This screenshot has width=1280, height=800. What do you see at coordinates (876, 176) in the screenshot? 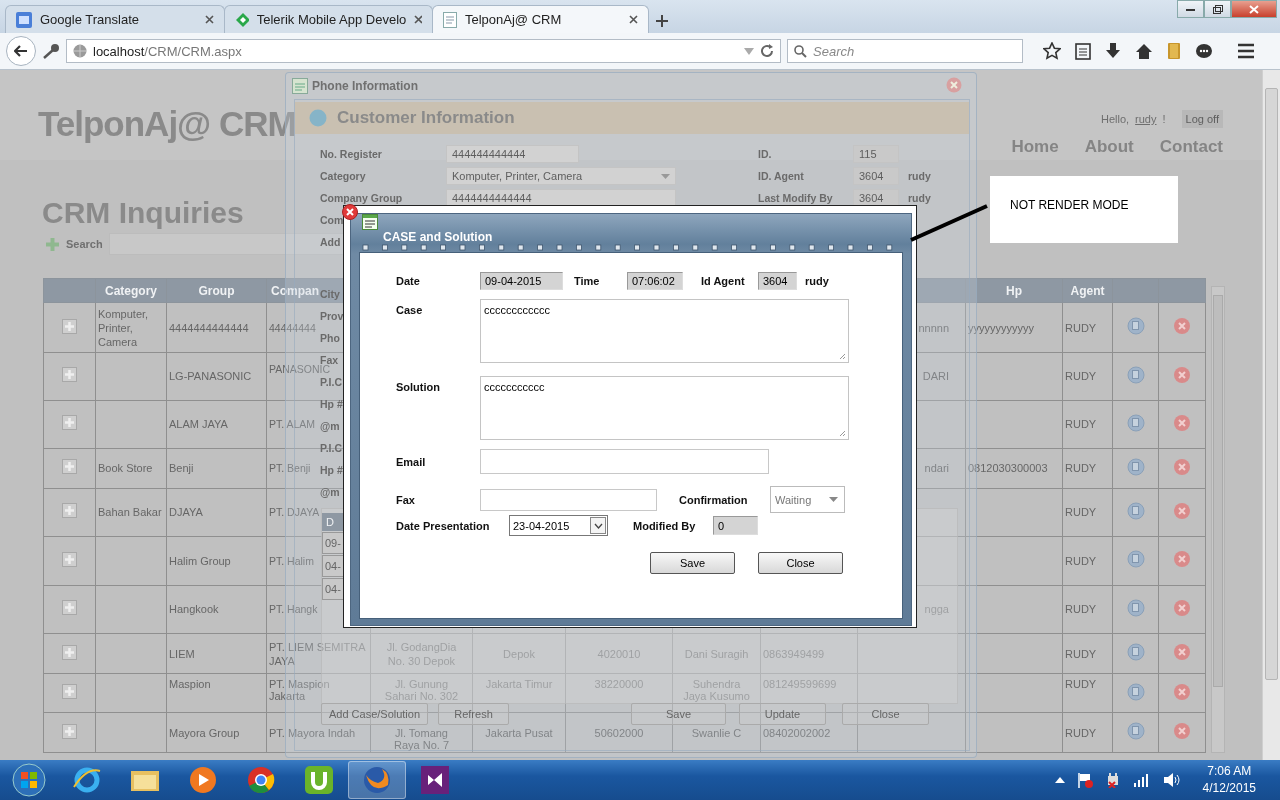
I see `input-field: 3604` at bounding box center [876, 176].